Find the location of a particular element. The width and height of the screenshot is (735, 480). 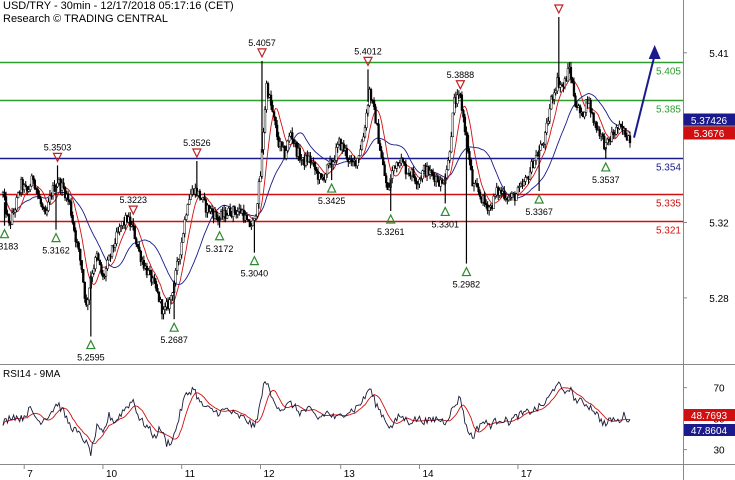

low-label-10: 5.3425 is located at coordinates (332, 201).